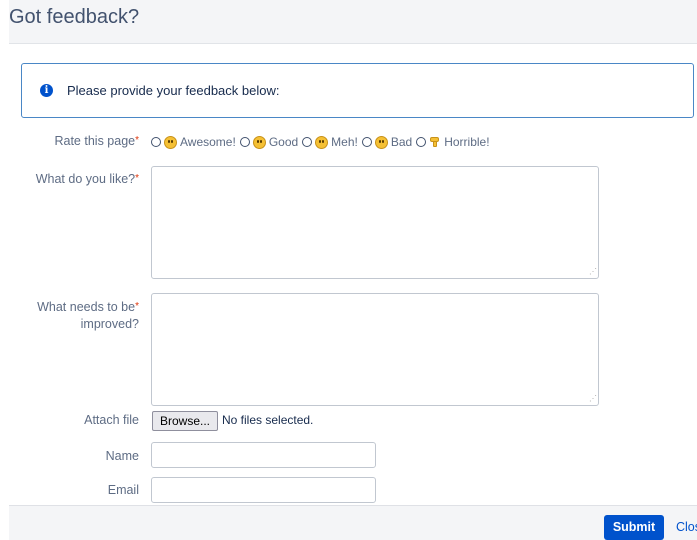 This screenshot has height=540, width=697. What do you see at coordinates (330, 142) in the screenshot?
I see `rating-option-meh: Meh!` at bounding box center [330, 142].